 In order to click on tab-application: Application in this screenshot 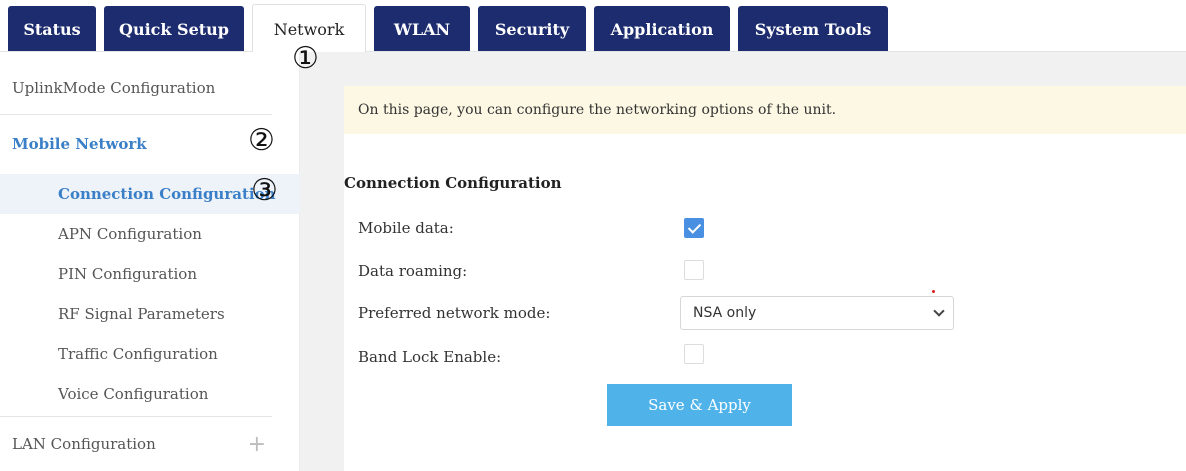, I will do `click(662, 29)`.